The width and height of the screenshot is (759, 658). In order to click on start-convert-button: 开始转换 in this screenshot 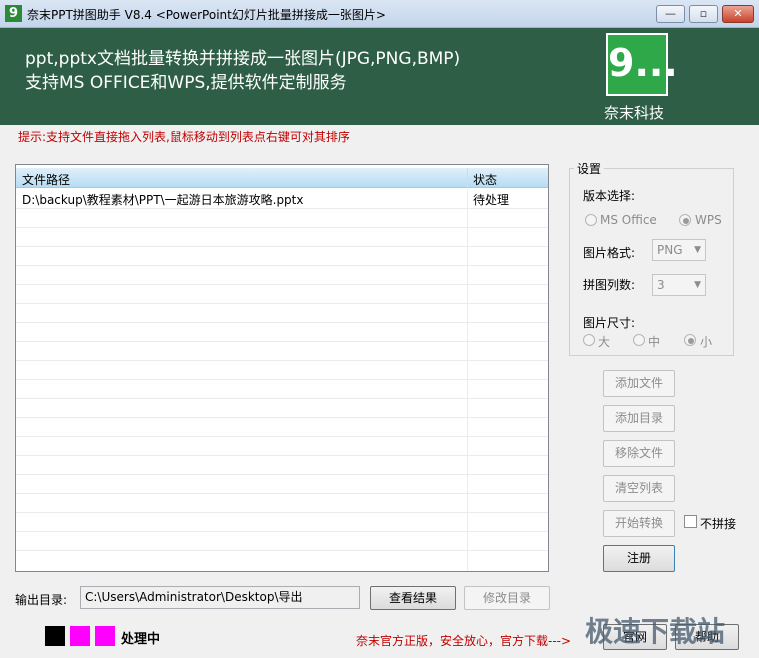, I will do `click(639, 523)`.